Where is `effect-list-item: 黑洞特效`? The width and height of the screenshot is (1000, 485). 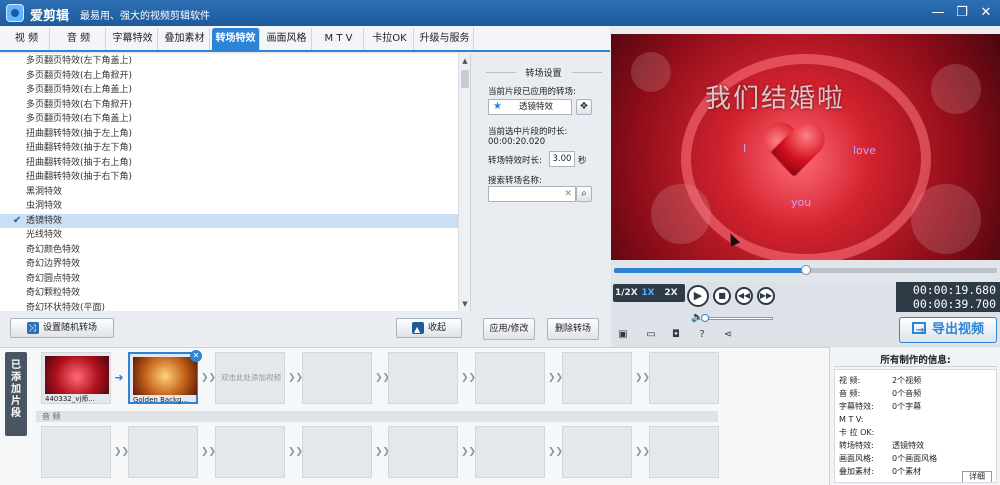 effect-list-item: 黑洞特效 is located at coordinates (229, 192).